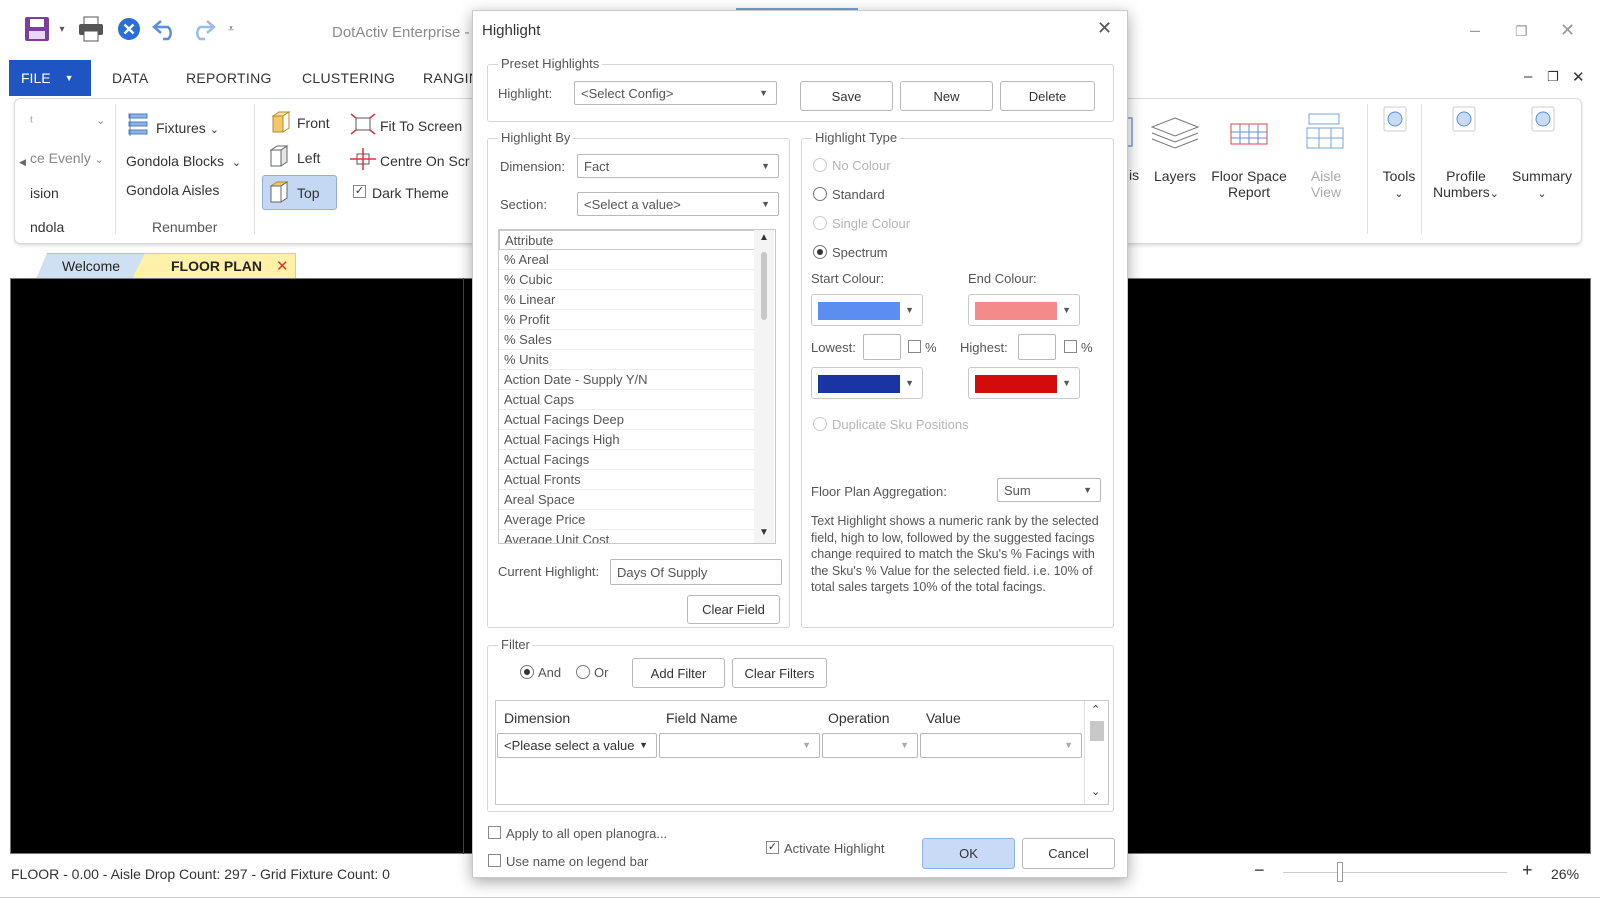 This screenshot has width=1600, height=900. Describe the element at coordinates (37, 29) in the screenshot. I see `save-icon` at that location.